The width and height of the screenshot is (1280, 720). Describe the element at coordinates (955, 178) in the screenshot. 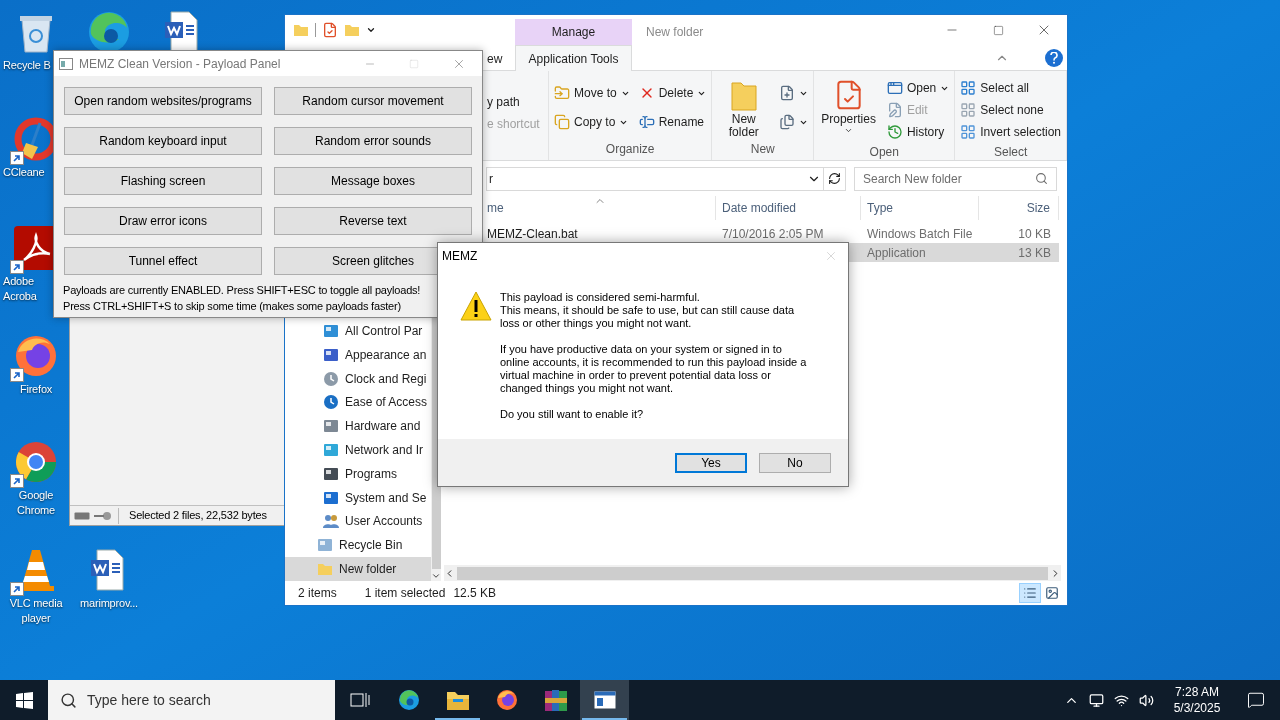

I see `search-field: Search New folder` at that location.